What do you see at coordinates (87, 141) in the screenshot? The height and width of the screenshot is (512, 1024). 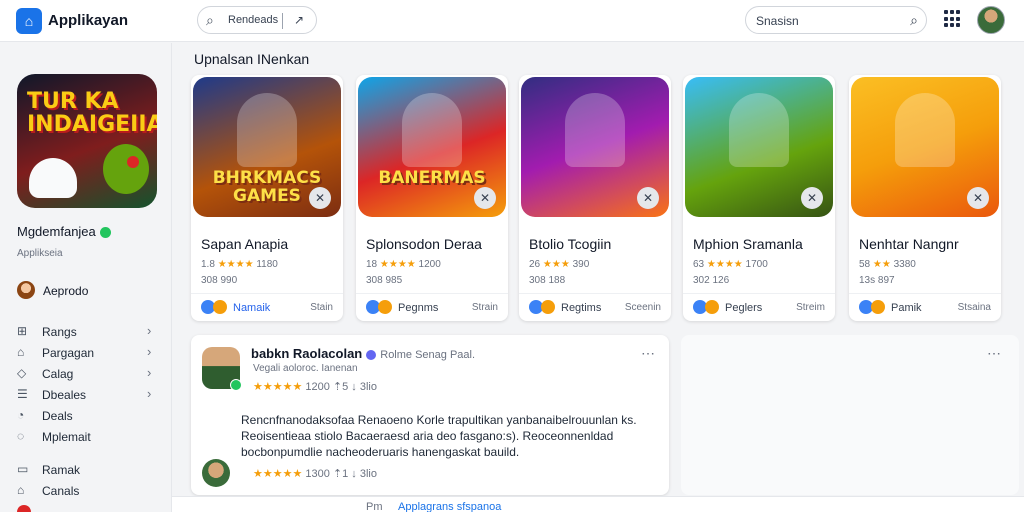 I see `featured-app-tile: TUR KA INDAIGEIIA` at bounding box center [87, 141].